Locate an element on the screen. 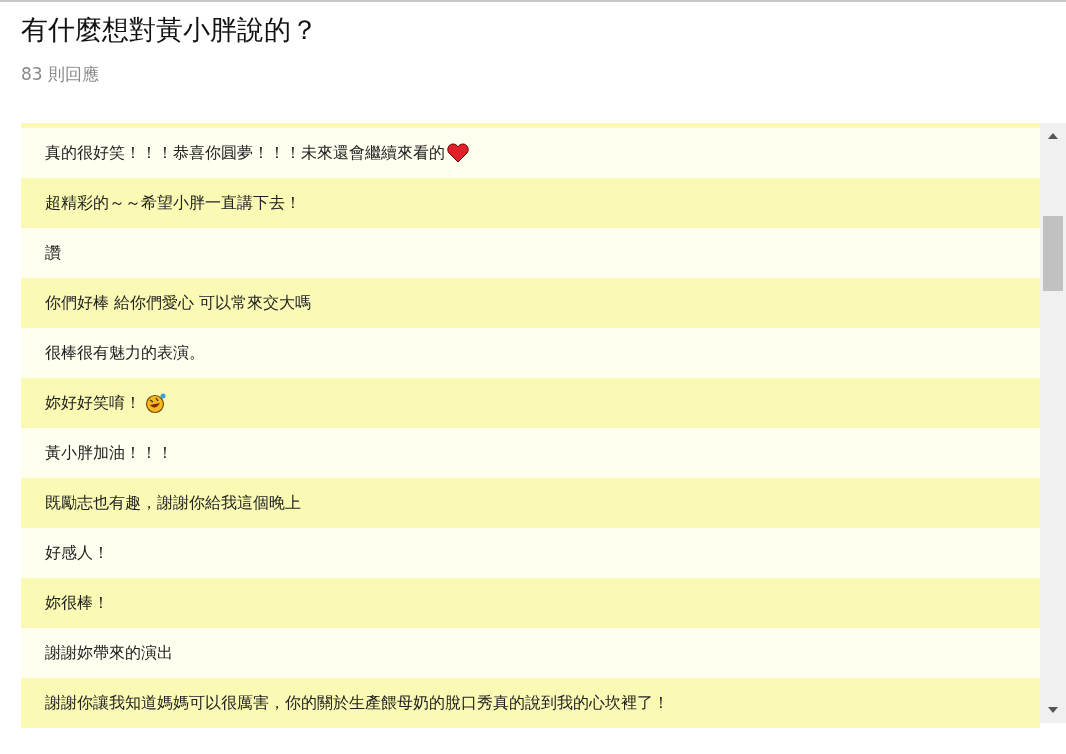 This screenshot has height=754, width=1066. heart-icon is located at coordinates (458, 153).